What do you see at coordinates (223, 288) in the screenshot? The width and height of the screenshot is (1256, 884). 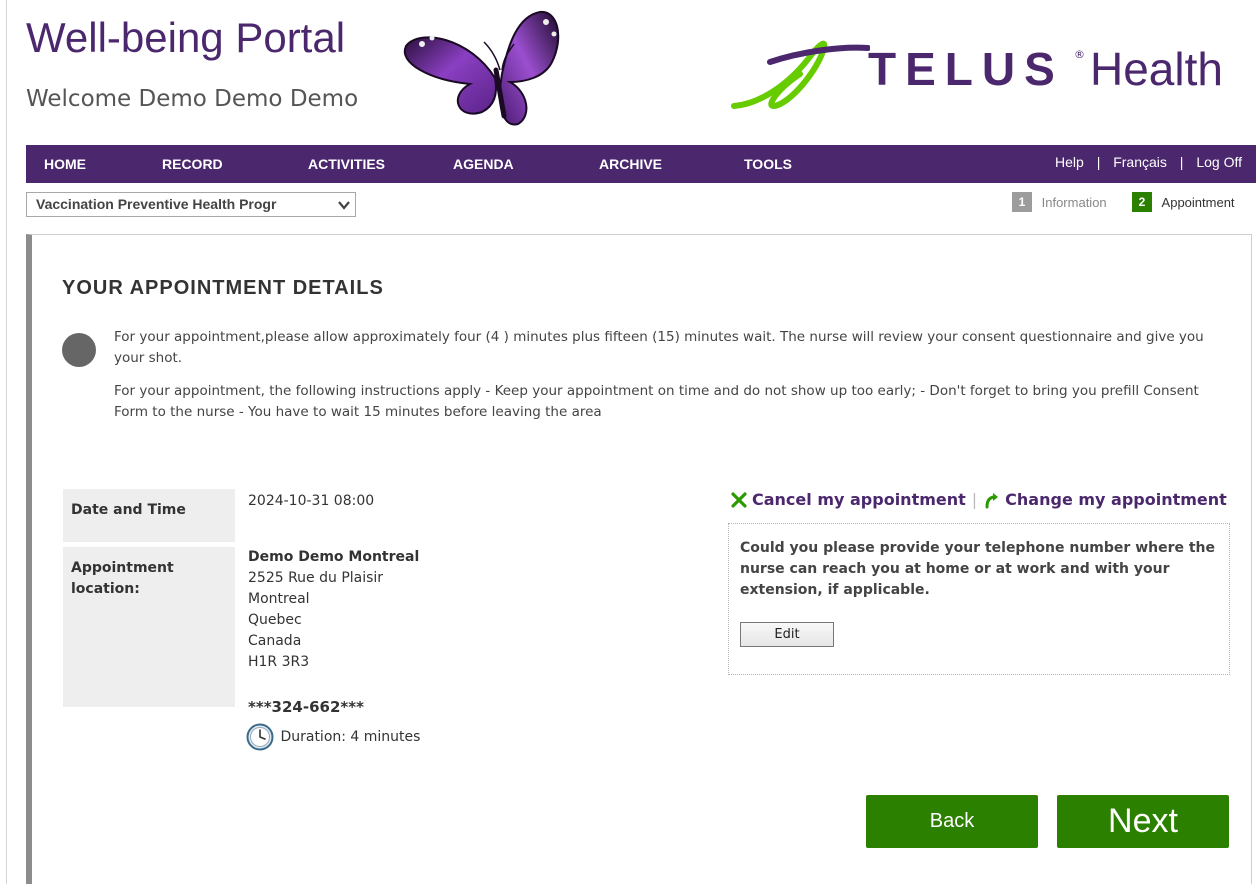 I see `page-title: YOUR APPOINTMENT DETAILS` at bounding box center [223, 288].